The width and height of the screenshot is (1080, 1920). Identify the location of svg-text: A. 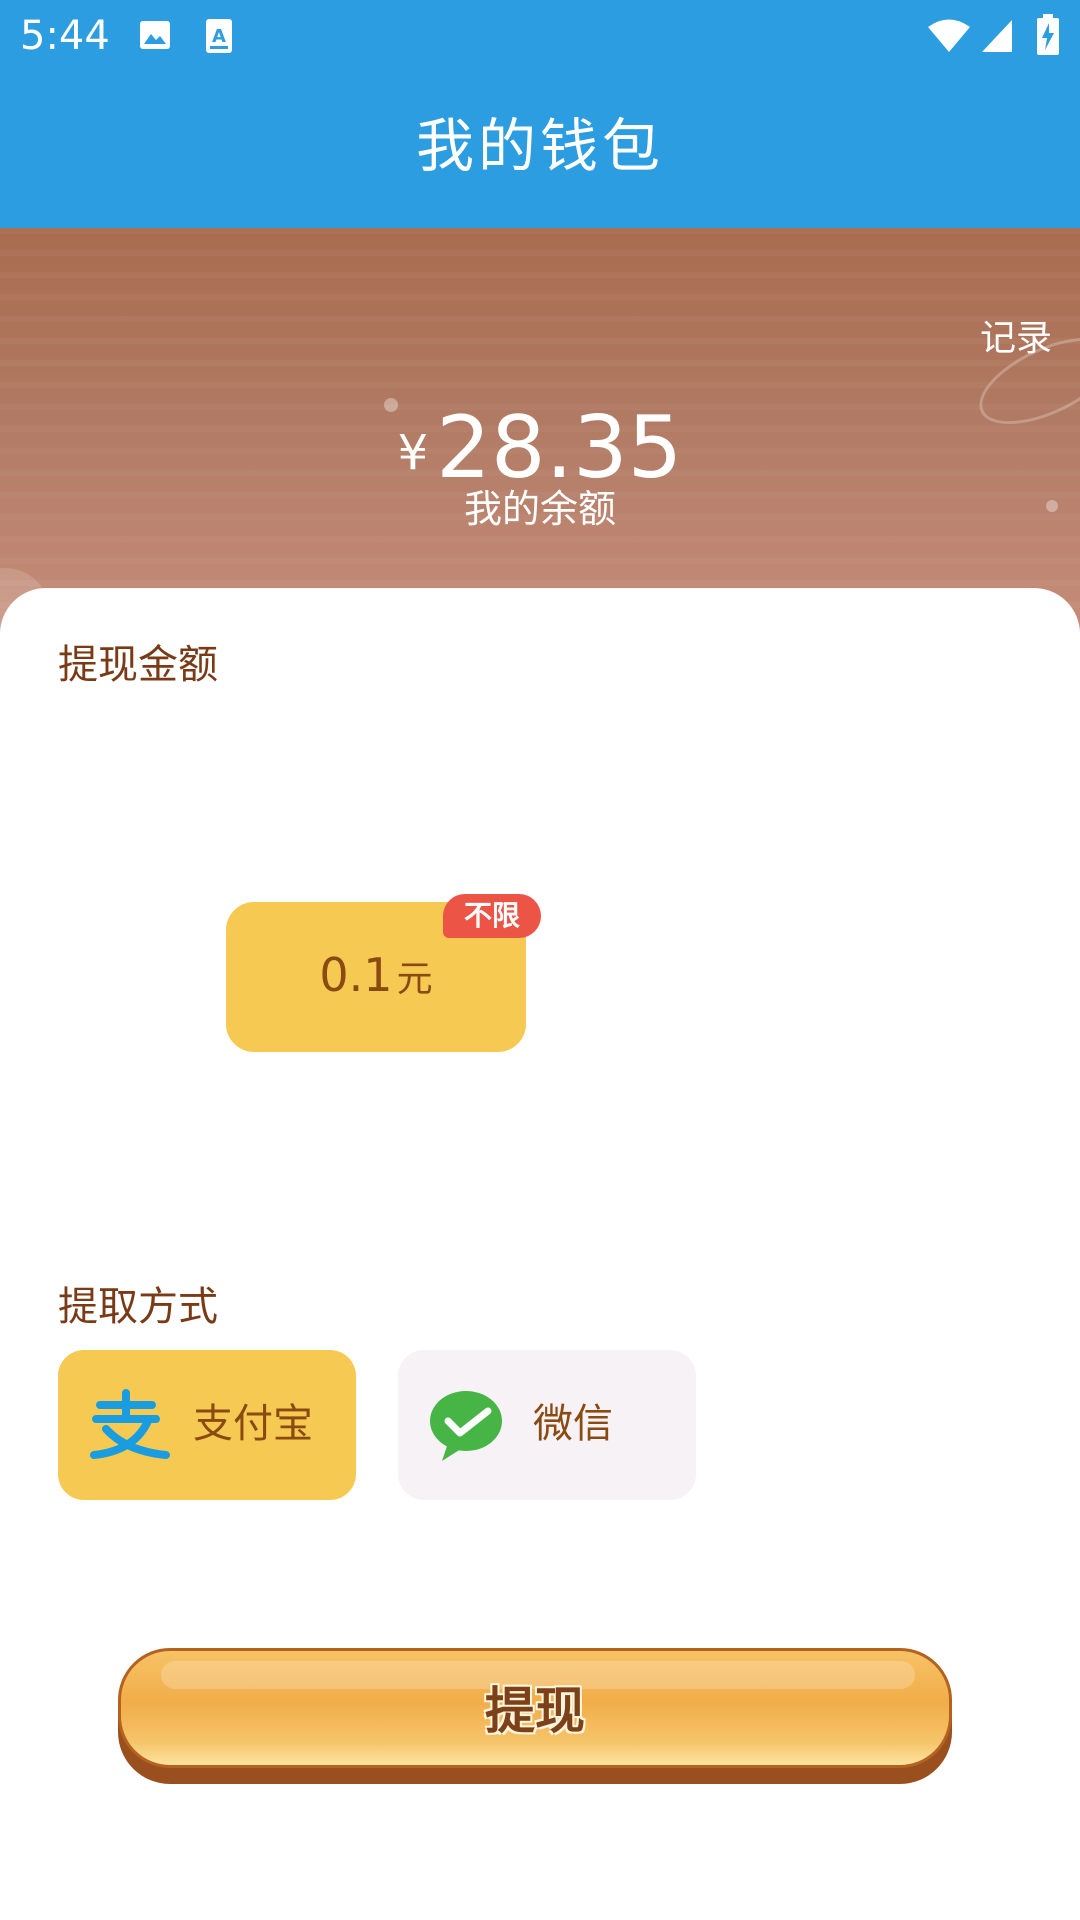
(219, 36).